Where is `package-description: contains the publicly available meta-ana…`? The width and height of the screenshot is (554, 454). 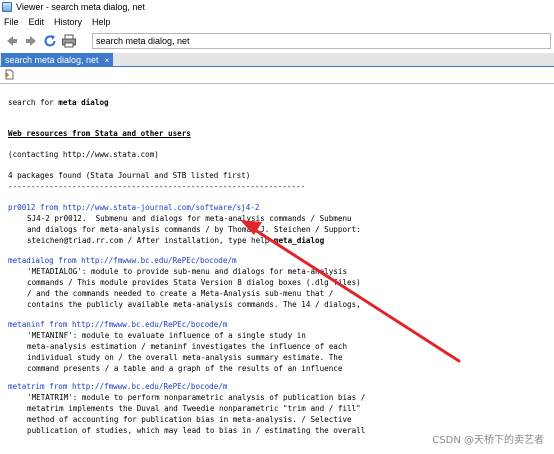 package-description: contains the publicly available meta-ana… is located at coordinates (194, 304).